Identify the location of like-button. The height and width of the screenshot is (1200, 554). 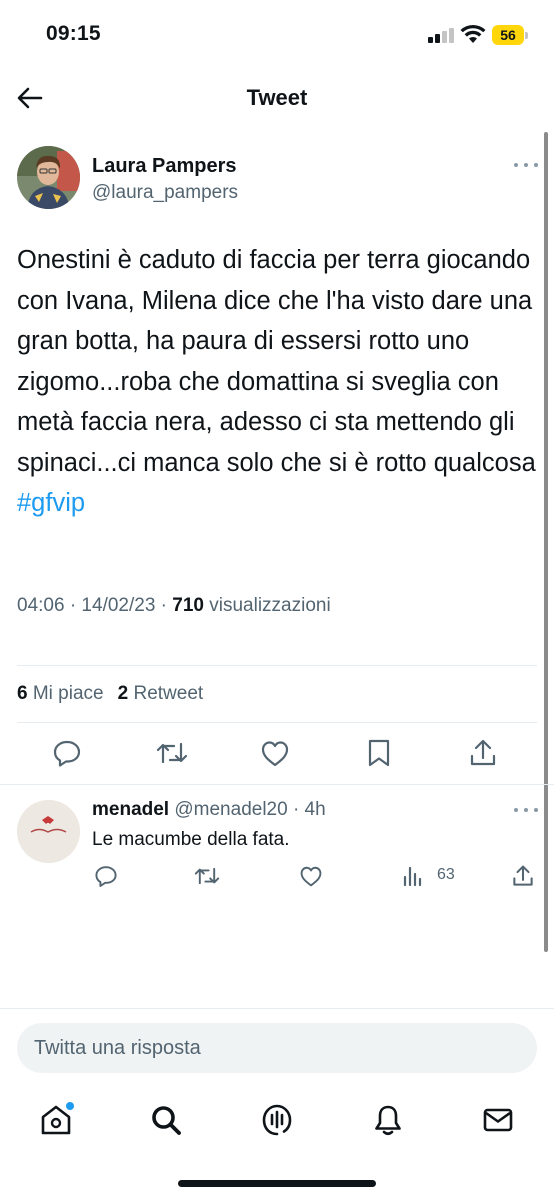
(275, 753).